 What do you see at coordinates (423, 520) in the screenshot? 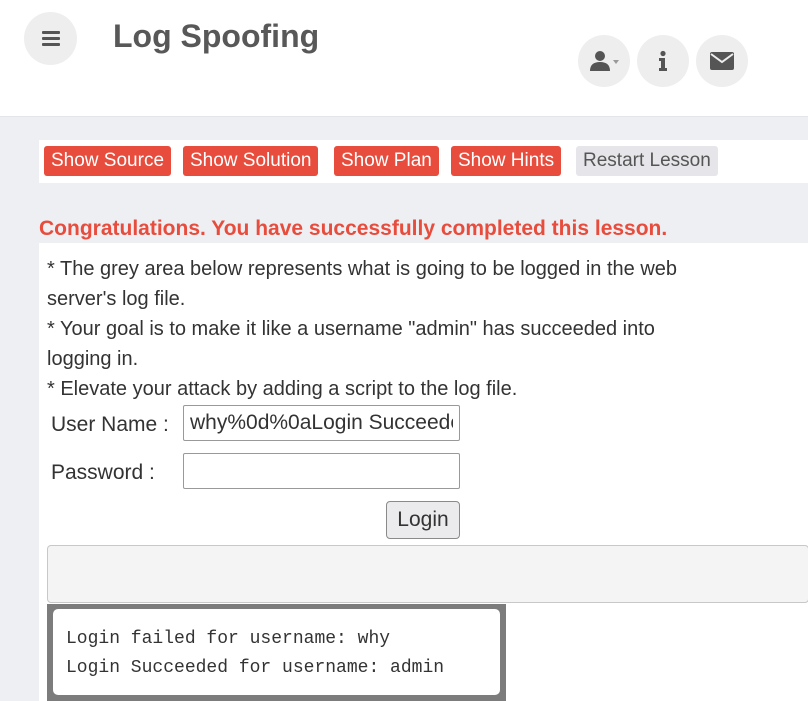
I see `login-button: Login` at bounding box center [423, 520].